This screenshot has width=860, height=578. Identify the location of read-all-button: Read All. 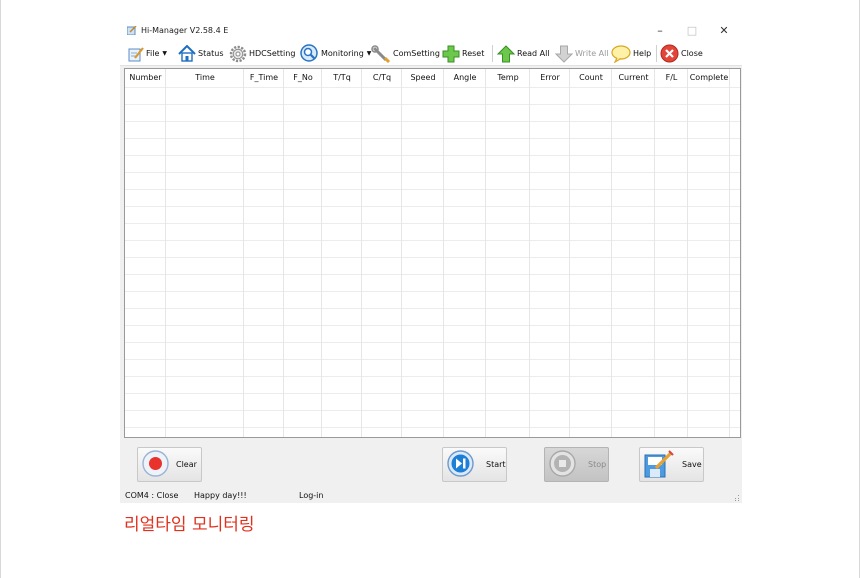
(523, 53).